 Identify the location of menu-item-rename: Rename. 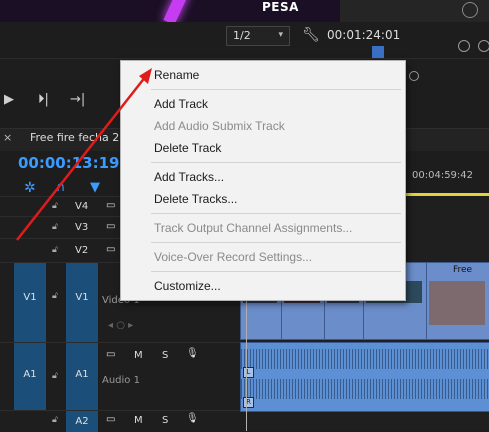
(176, 75).